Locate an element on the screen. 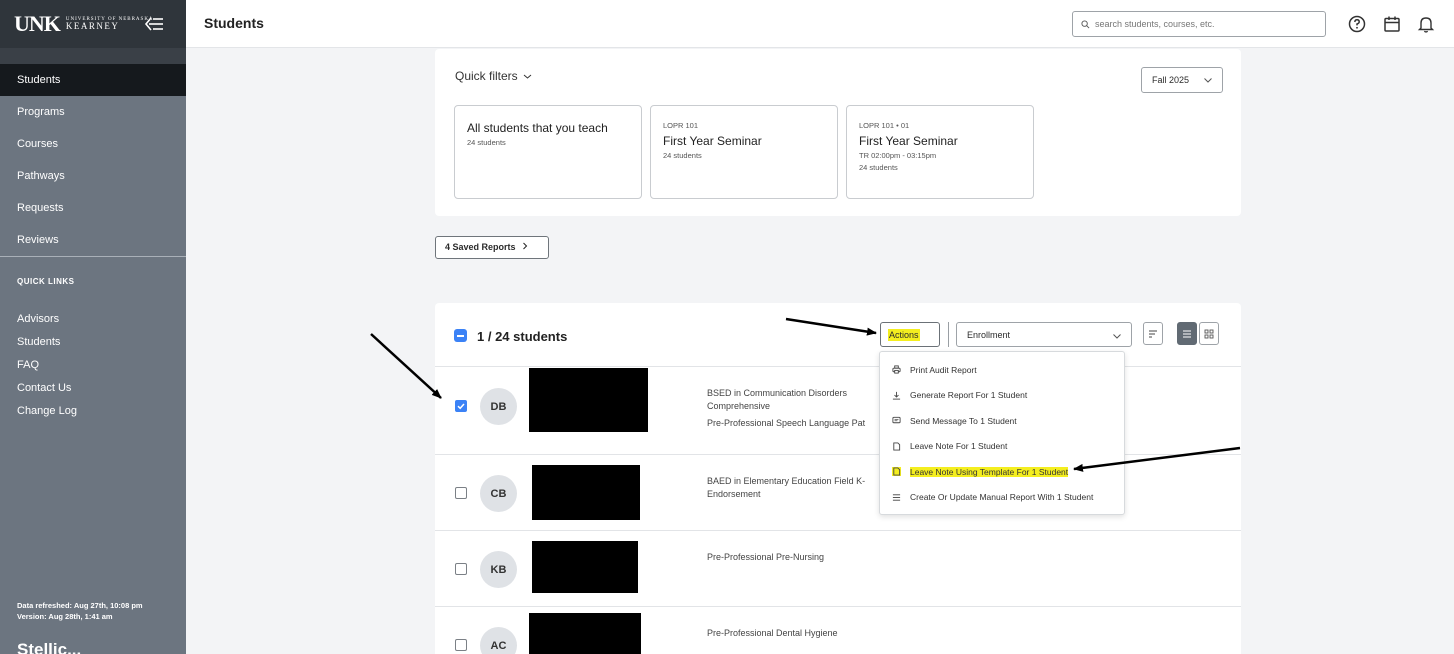  chevron-right-icon is located at coordinates (525, 246).